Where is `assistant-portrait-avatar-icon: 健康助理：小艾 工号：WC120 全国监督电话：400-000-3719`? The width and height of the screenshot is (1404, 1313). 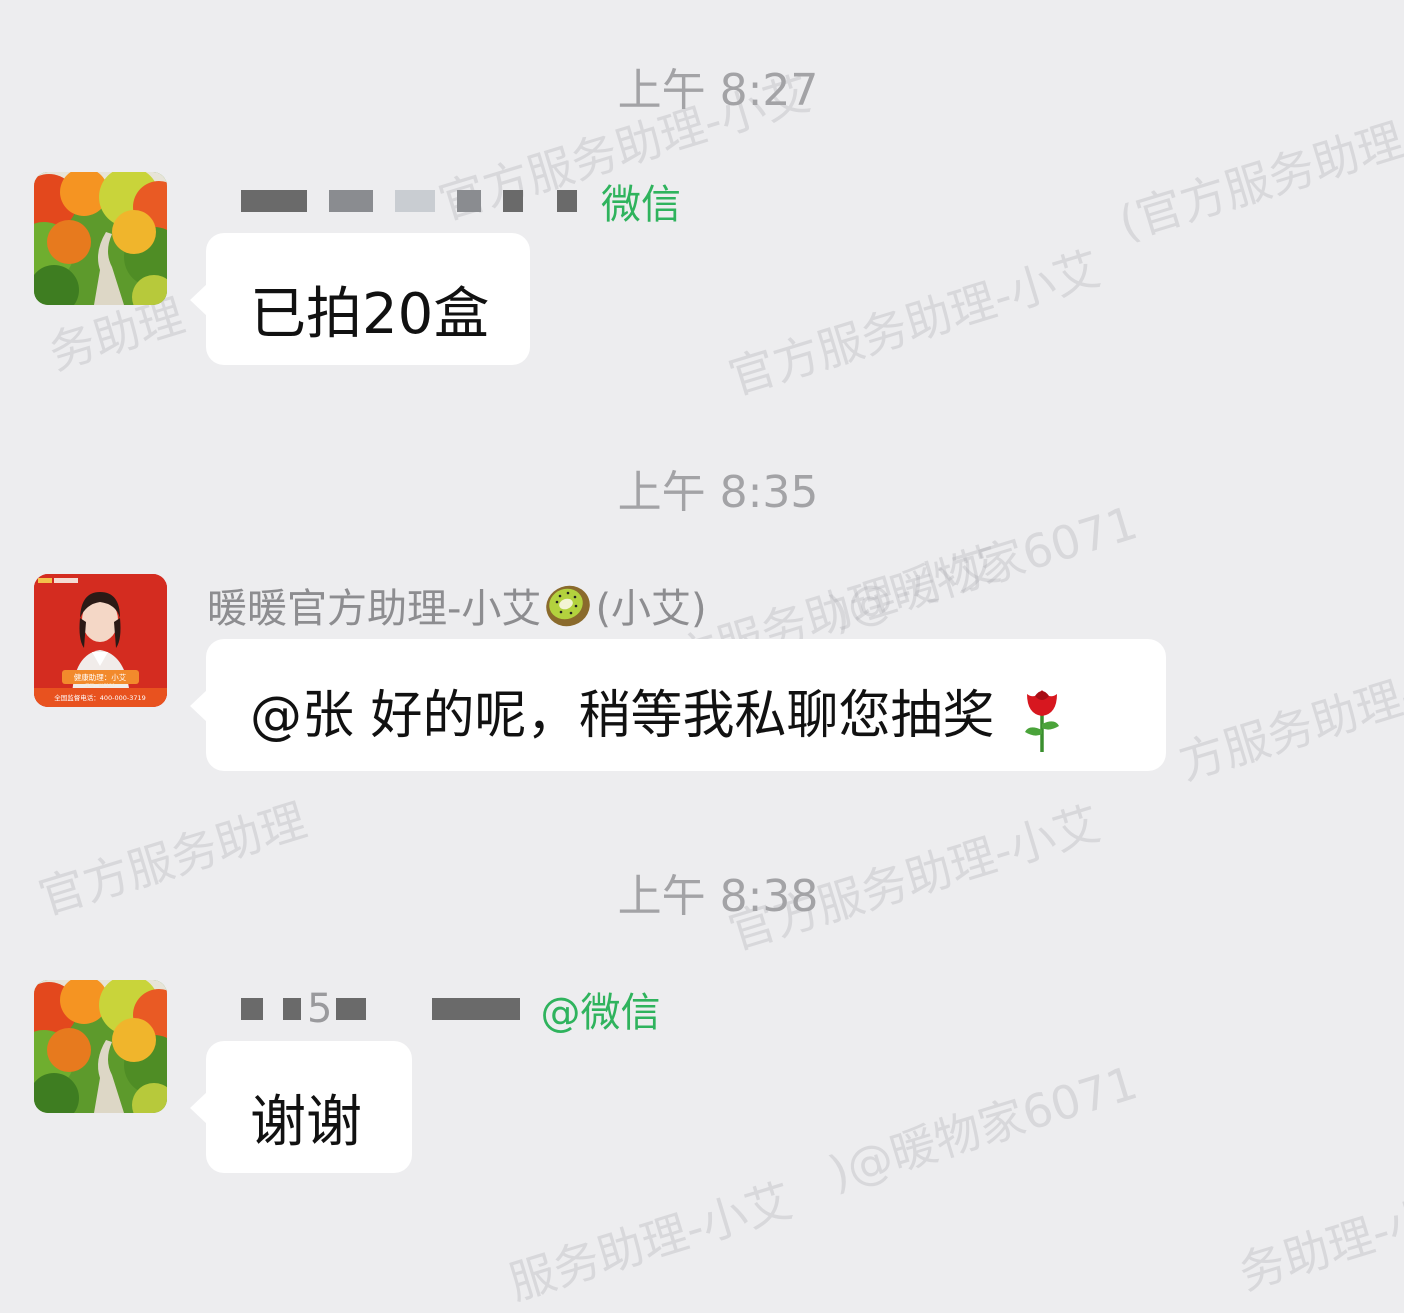
assistant-portrait-avatar-icon: 健康助理：小艾 工号：WC120 全国监督电话：400-000-3719 is located at coordinates (100, 640).